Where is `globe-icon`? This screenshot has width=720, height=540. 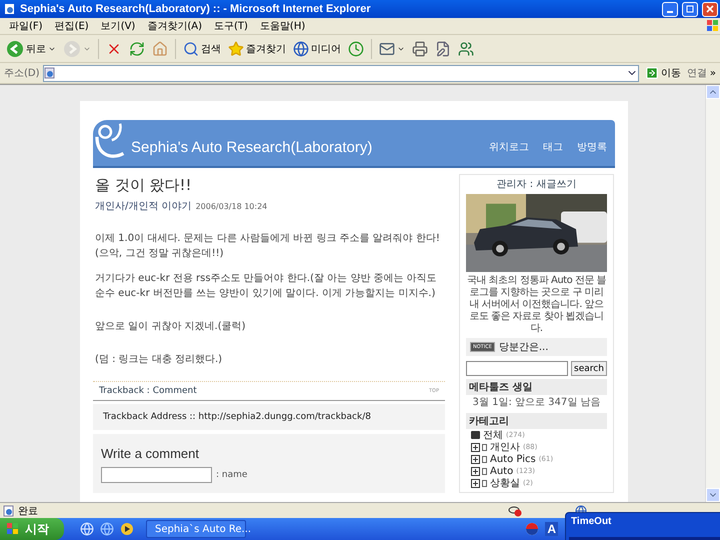 globe-icon is located at coordinates (301, 48).